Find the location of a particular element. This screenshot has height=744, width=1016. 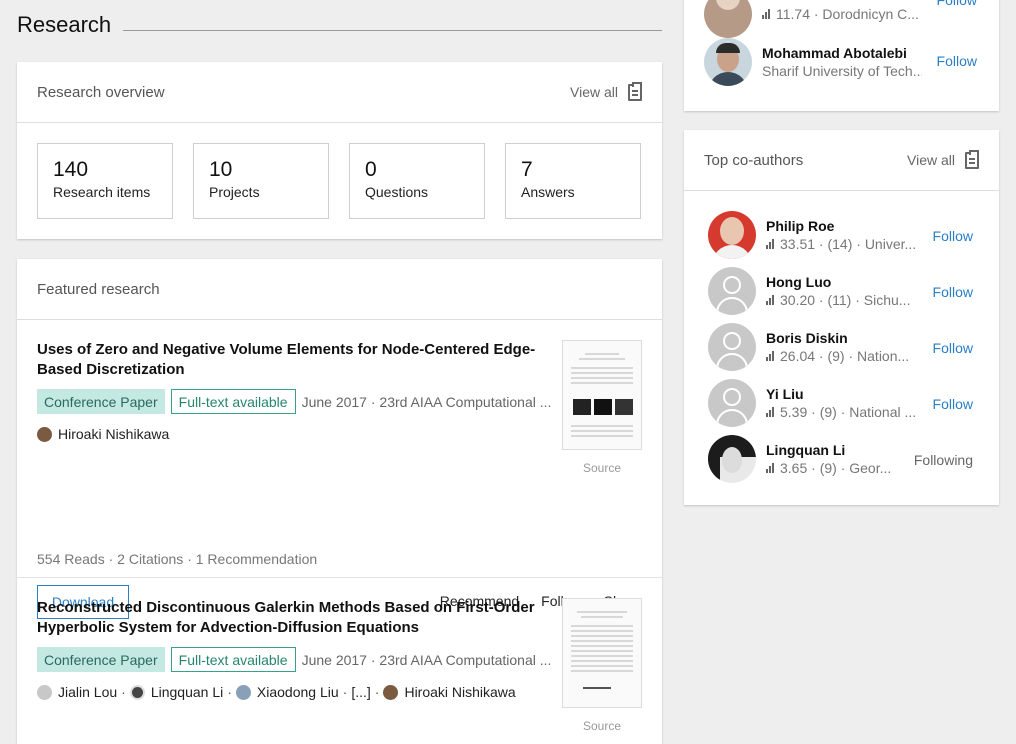

stat-number: 0 is located at coordinates (371, 169).